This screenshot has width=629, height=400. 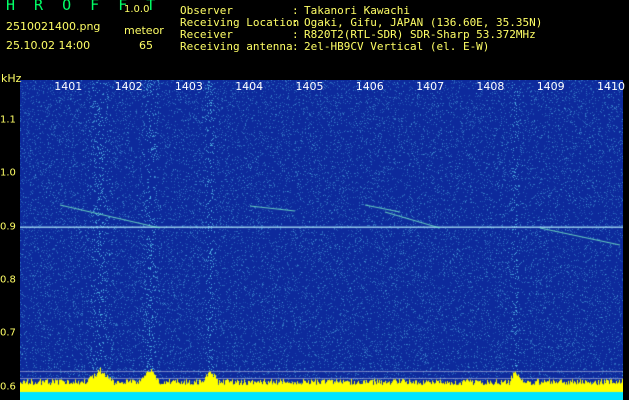 I want to click on antenna-value: 2el-HB9CV Vertical (el. E-W), so click(x=397, y=46).